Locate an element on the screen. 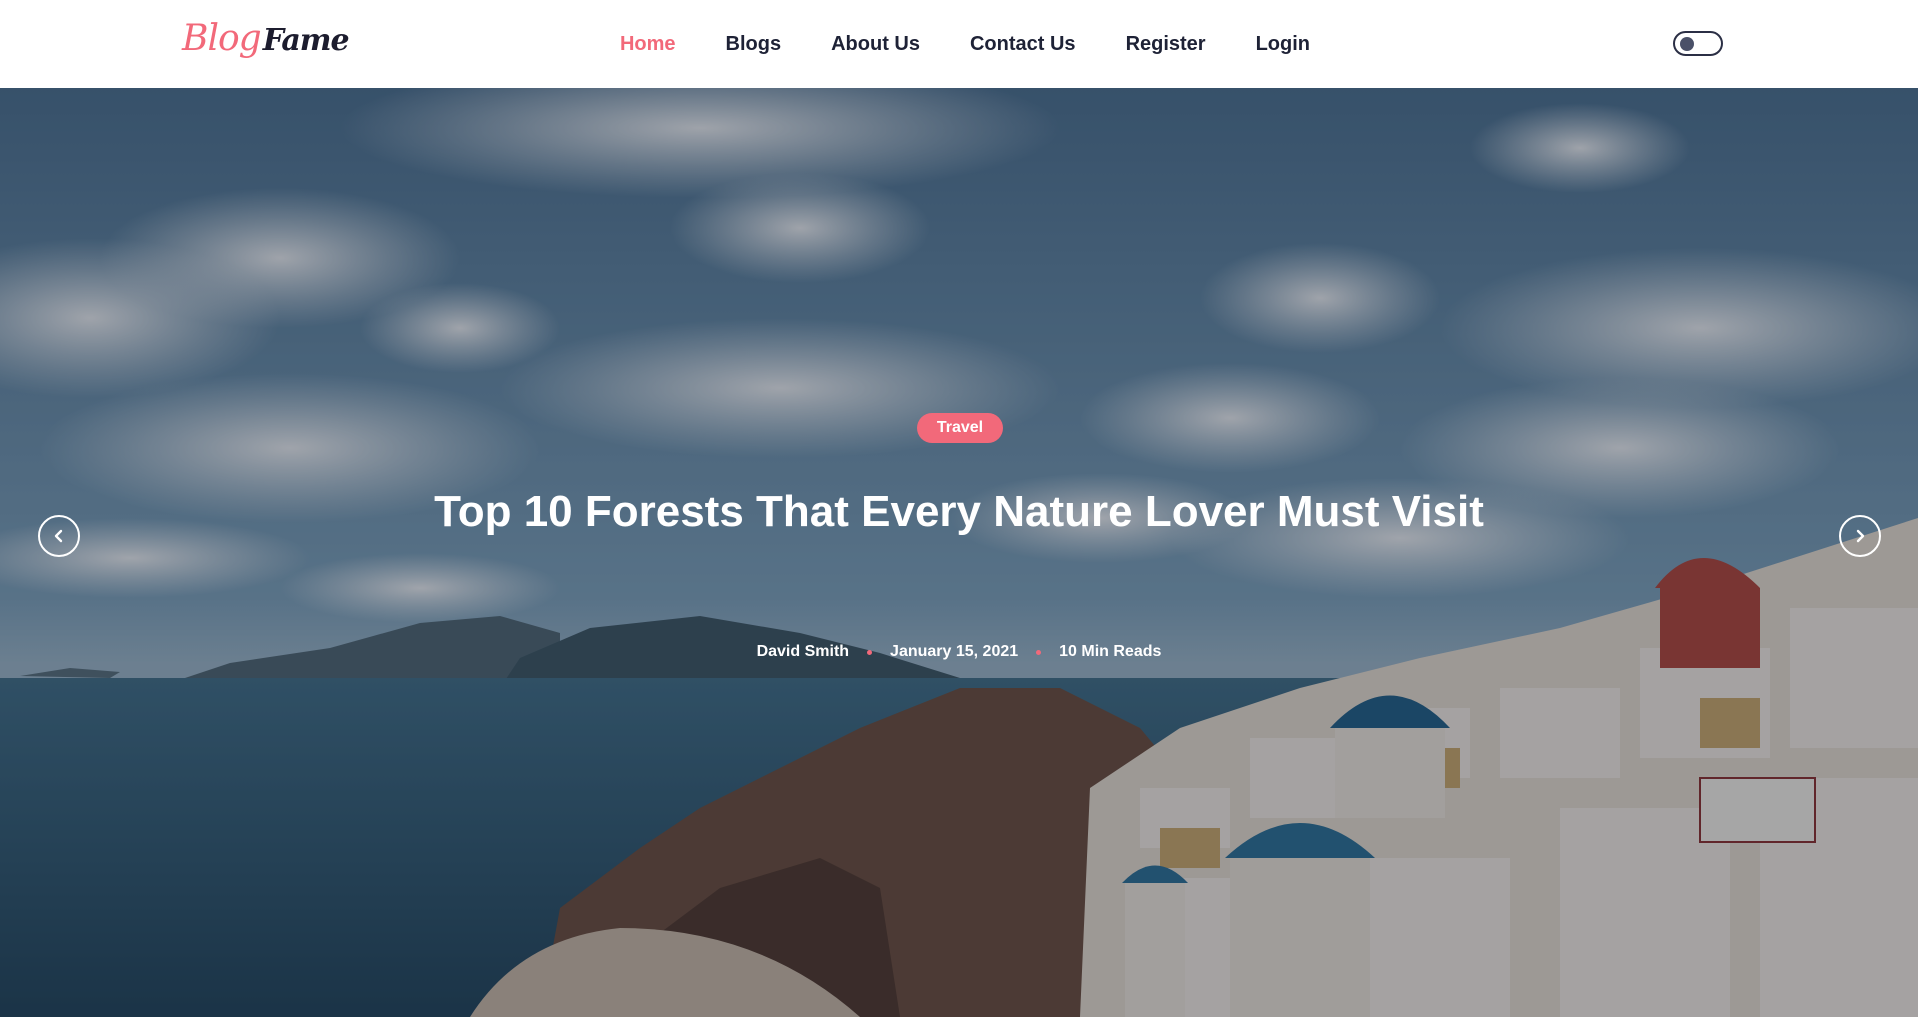 The width and height of the screenshot is (1918, 1017). slider-next-button is located at coordinates (1860, 536).